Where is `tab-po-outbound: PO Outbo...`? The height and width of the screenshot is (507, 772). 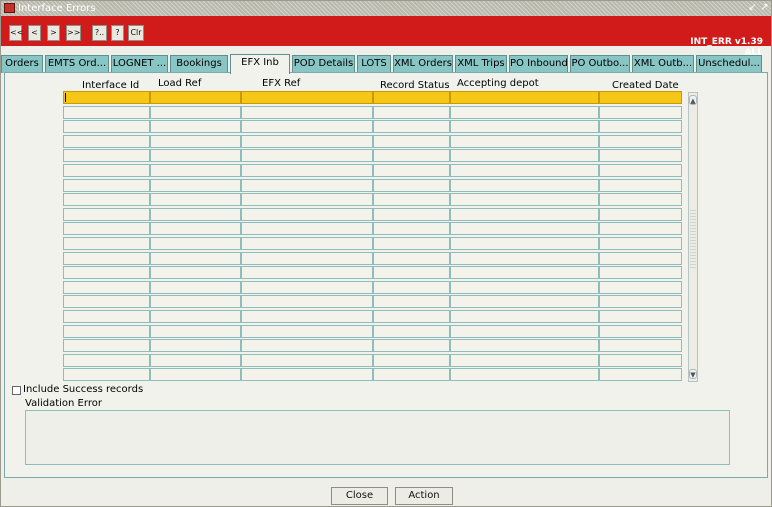 tab-po-outbound: PO Outbo... is located at coordinates (600, 64).